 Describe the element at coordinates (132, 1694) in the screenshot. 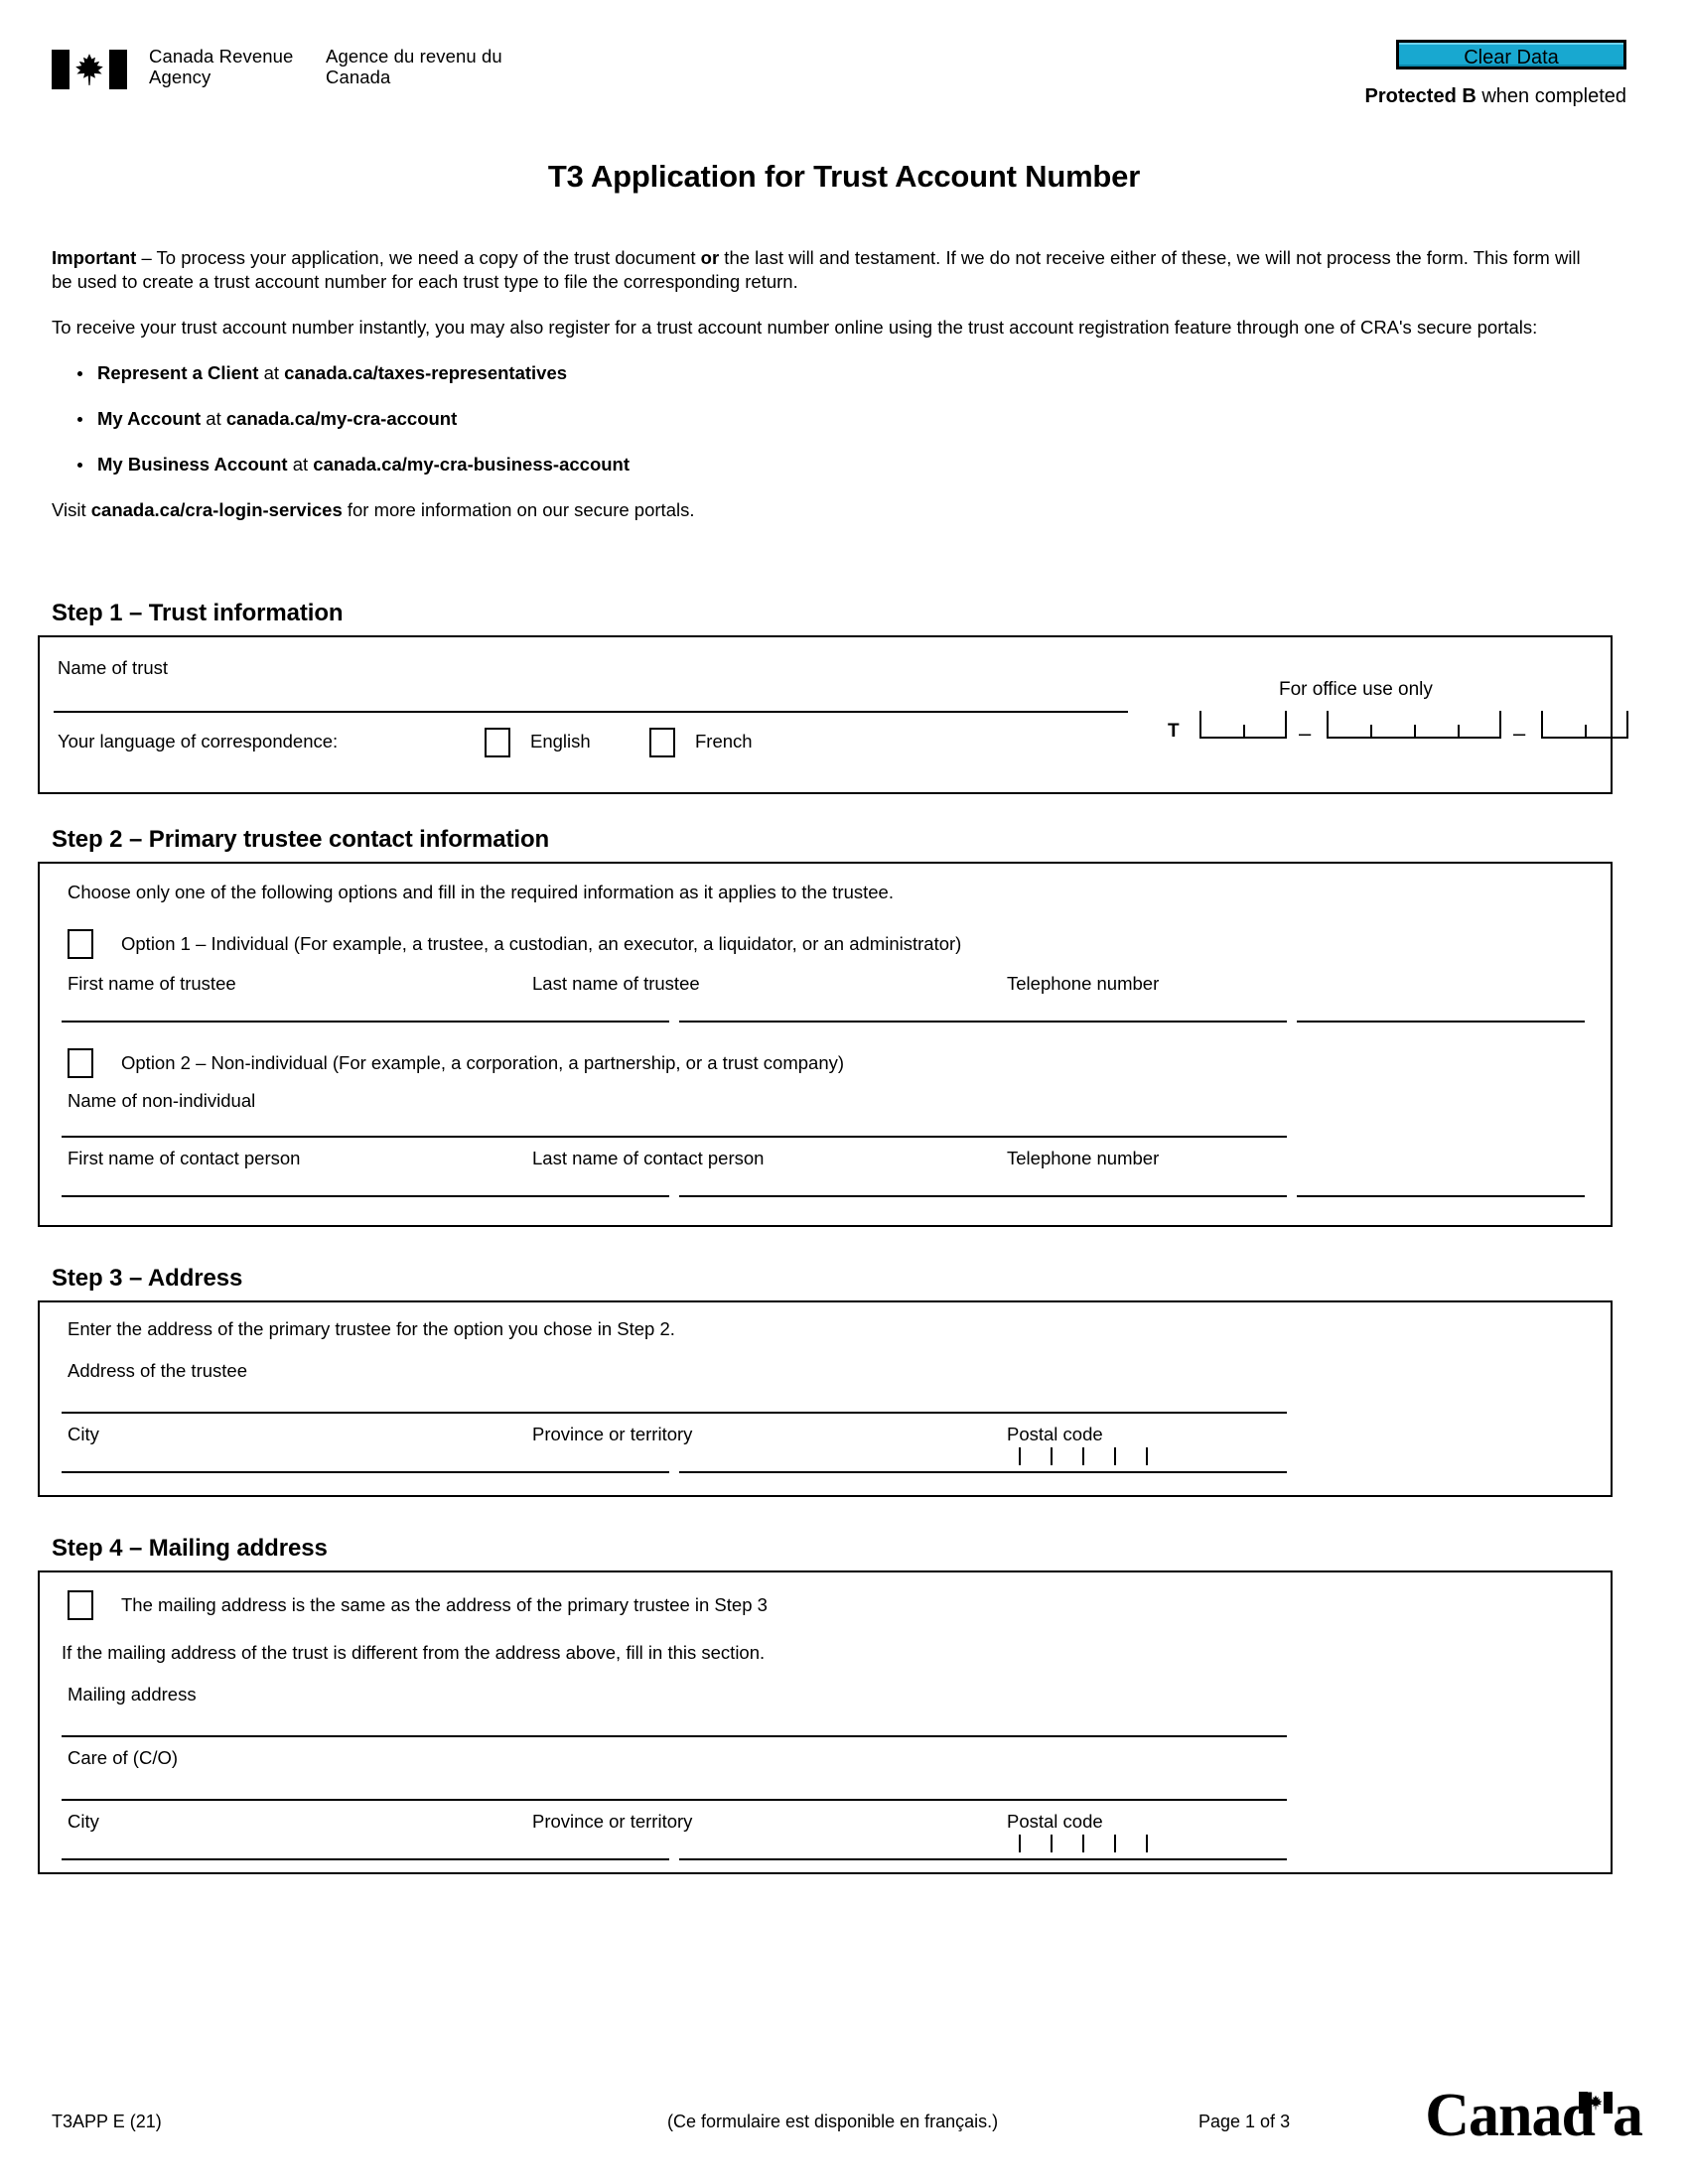

I see `mailing-address-label: Mailing address` at that location.